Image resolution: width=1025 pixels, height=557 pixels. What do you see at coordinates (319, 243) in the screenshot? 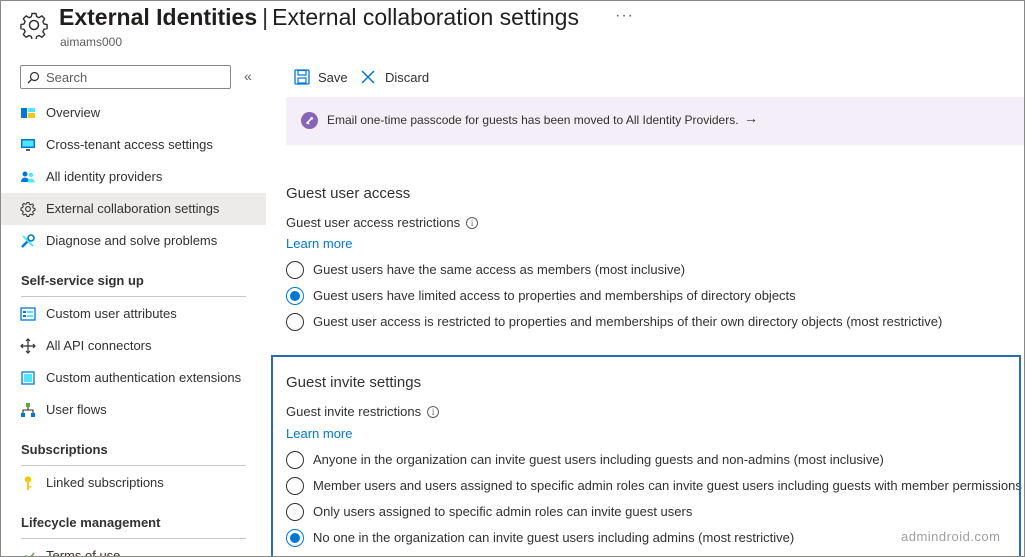
I see `learn-more-link: Learn more` at bounding box center [319, 243].